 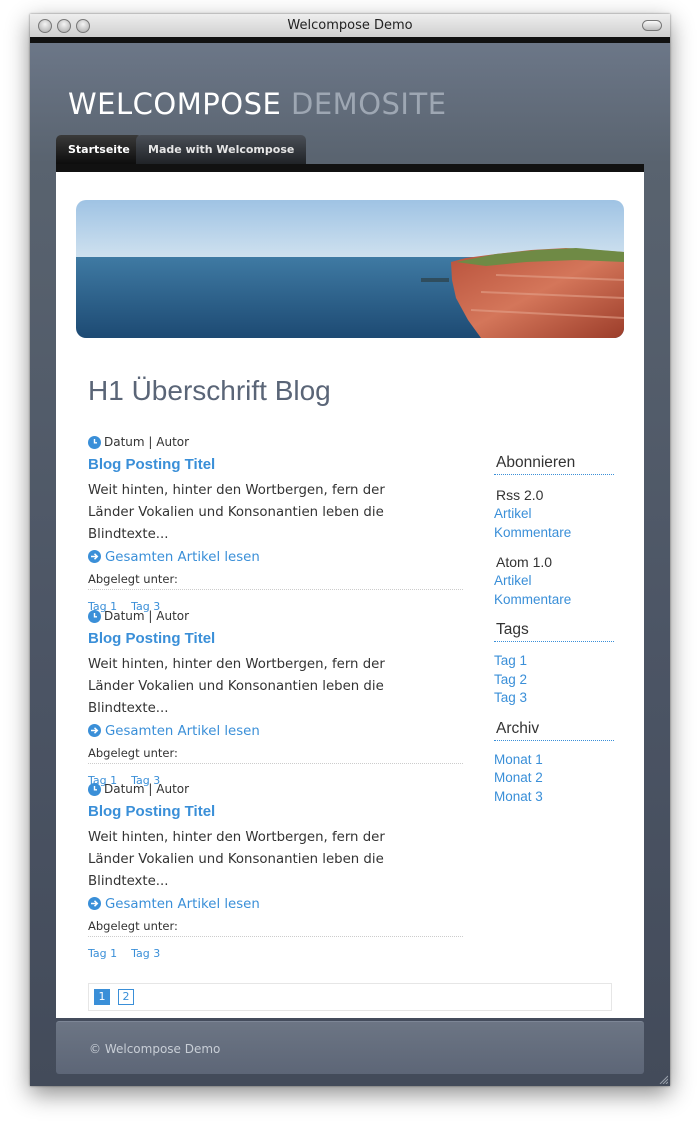 I want to click on atom-comments-link: Kommentare, so click(x=554, y=600).